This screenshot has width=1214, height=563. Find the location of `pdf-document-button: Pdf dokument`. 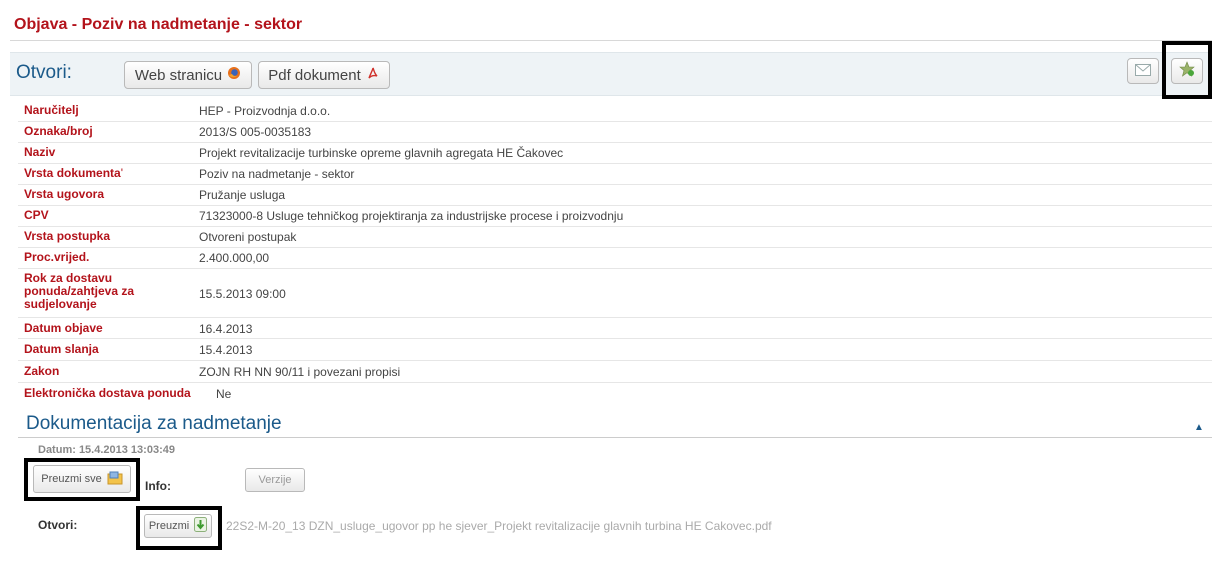

pdf-document-button: Pdf dokument is located at coordinates (324, 75).